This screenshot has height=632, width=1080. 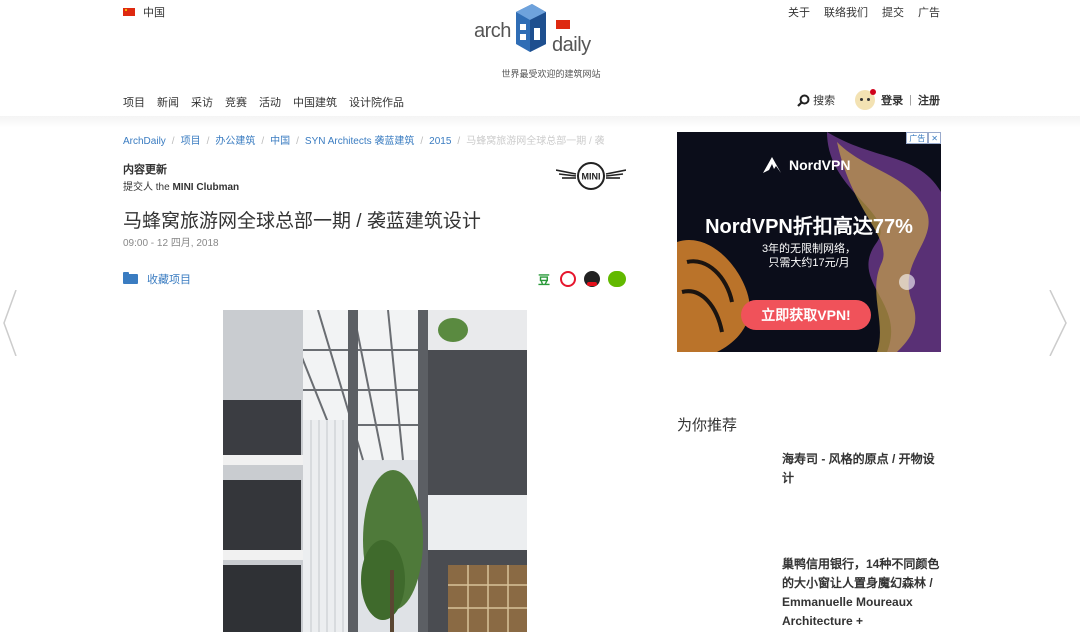 I want to click on douban-icon: 豆, so click(x=544, y=279).